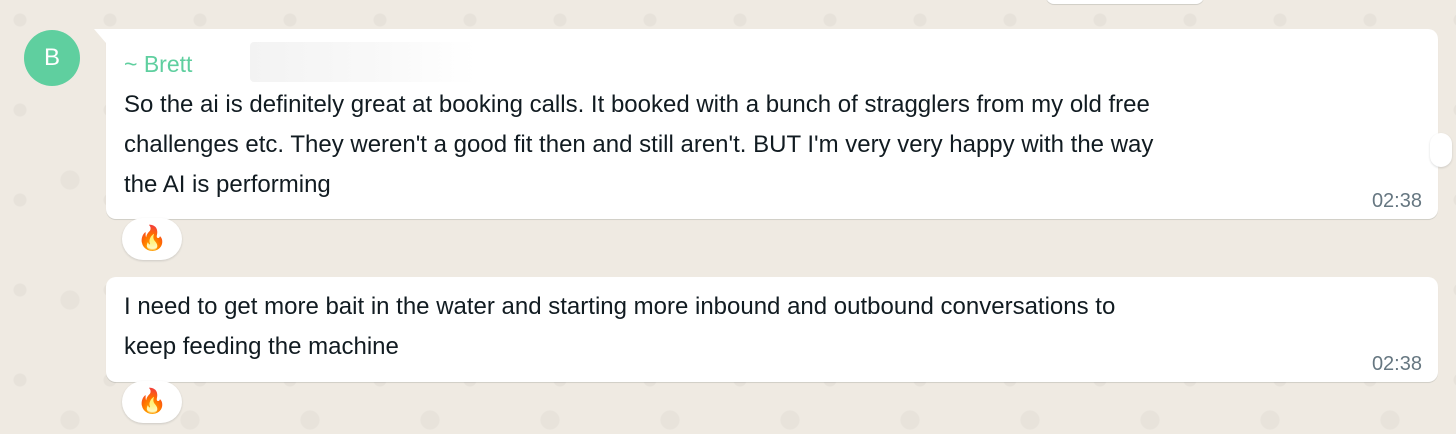 The image size is (1456, 434). I want to click on sender-name: ~ Brett, so click(158, 64).